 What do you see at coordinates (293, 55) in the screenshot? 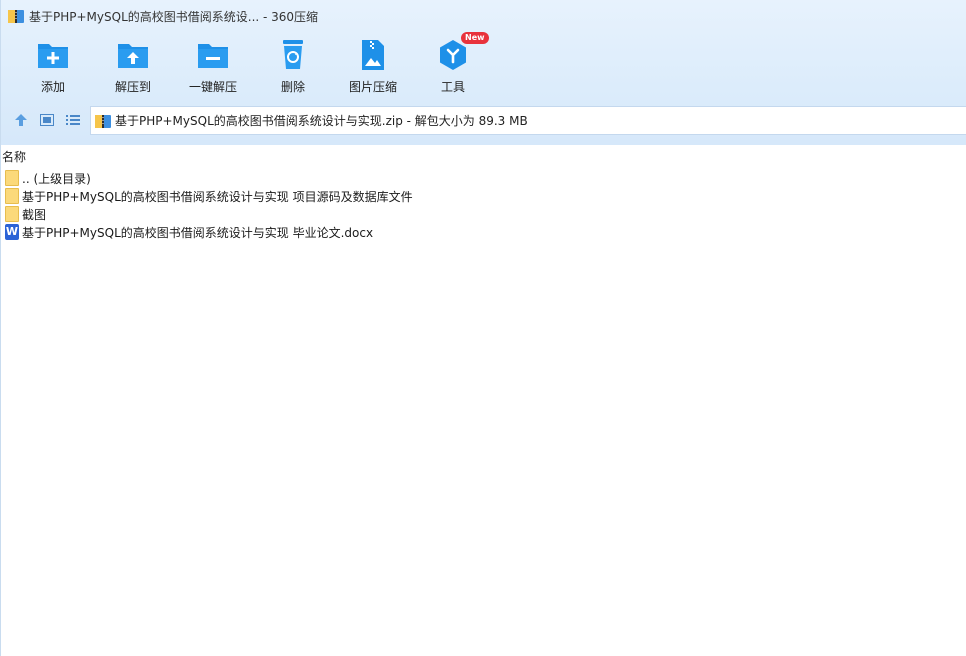
I see `recycle-bin-icon` at bounding box center [293, 55].